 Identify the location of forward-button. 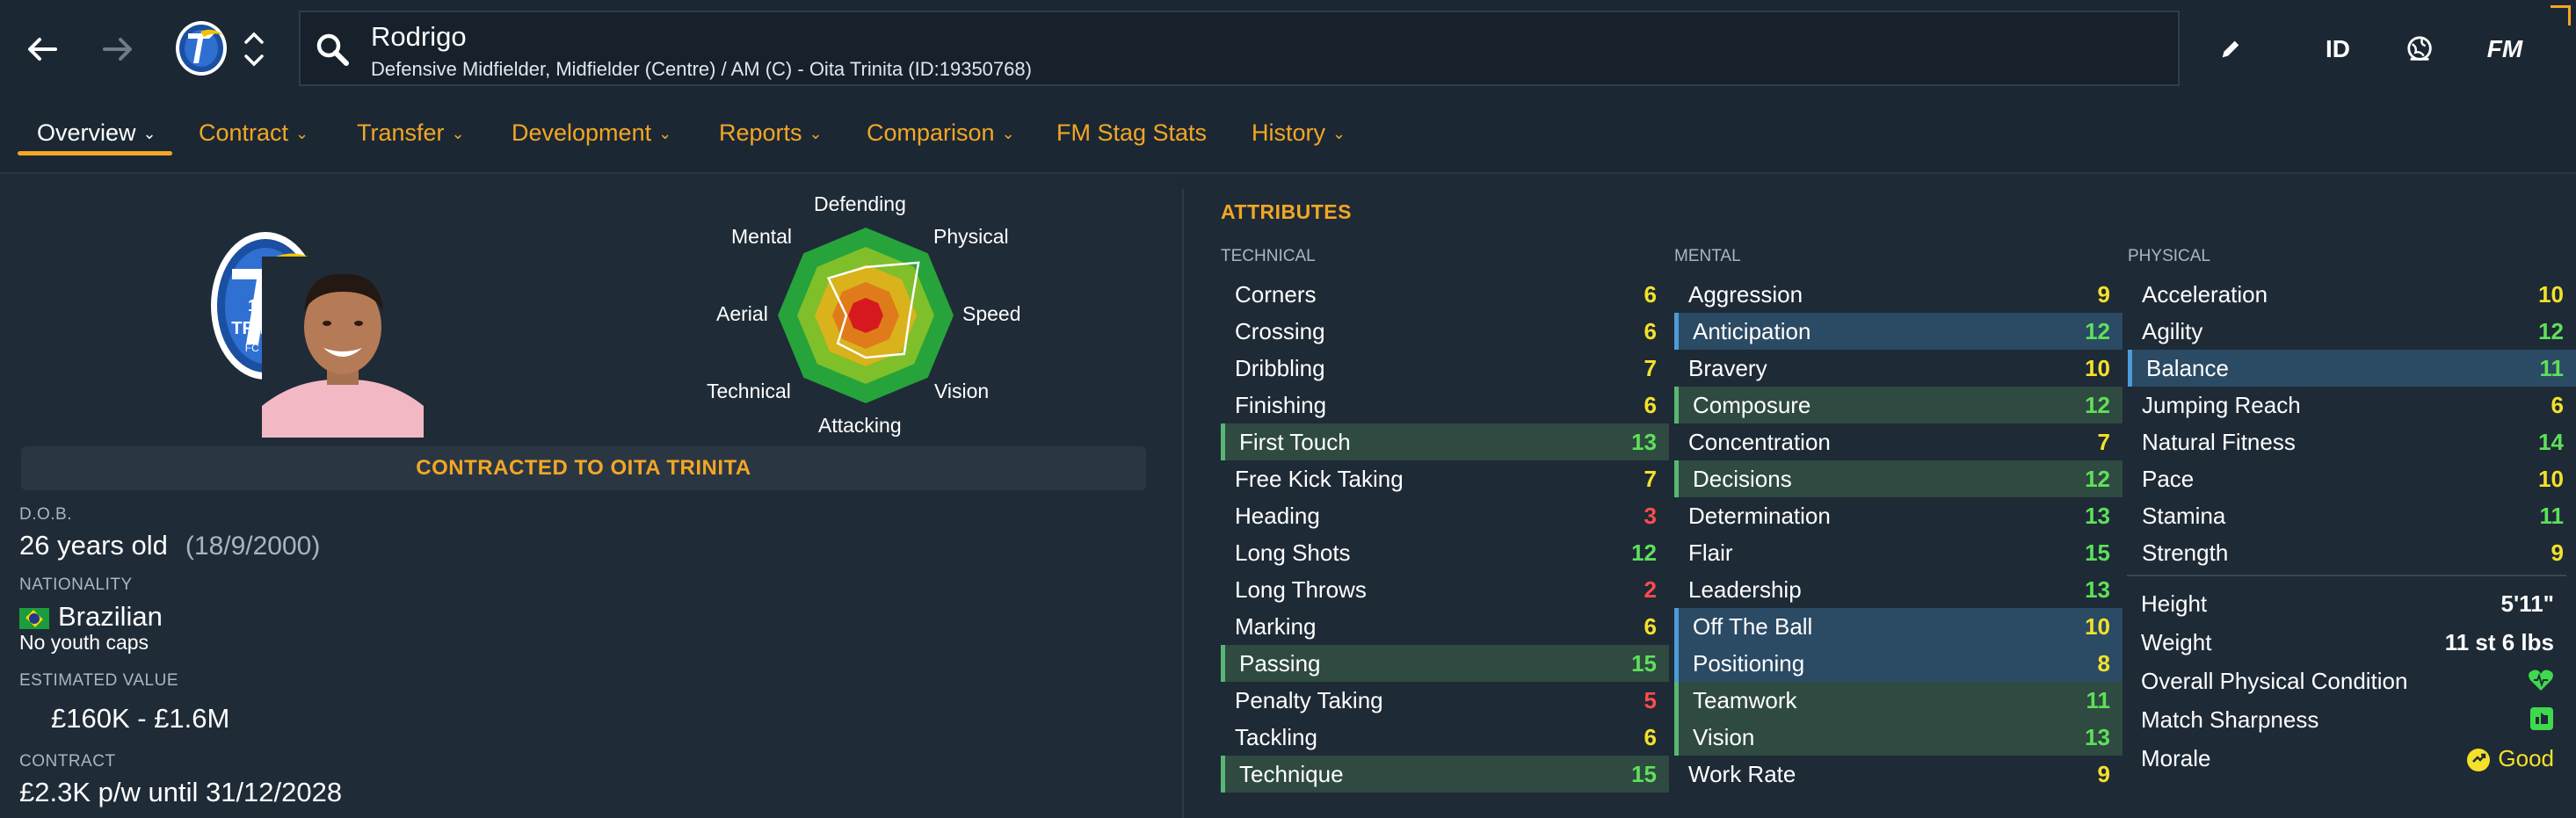
(117, 50).